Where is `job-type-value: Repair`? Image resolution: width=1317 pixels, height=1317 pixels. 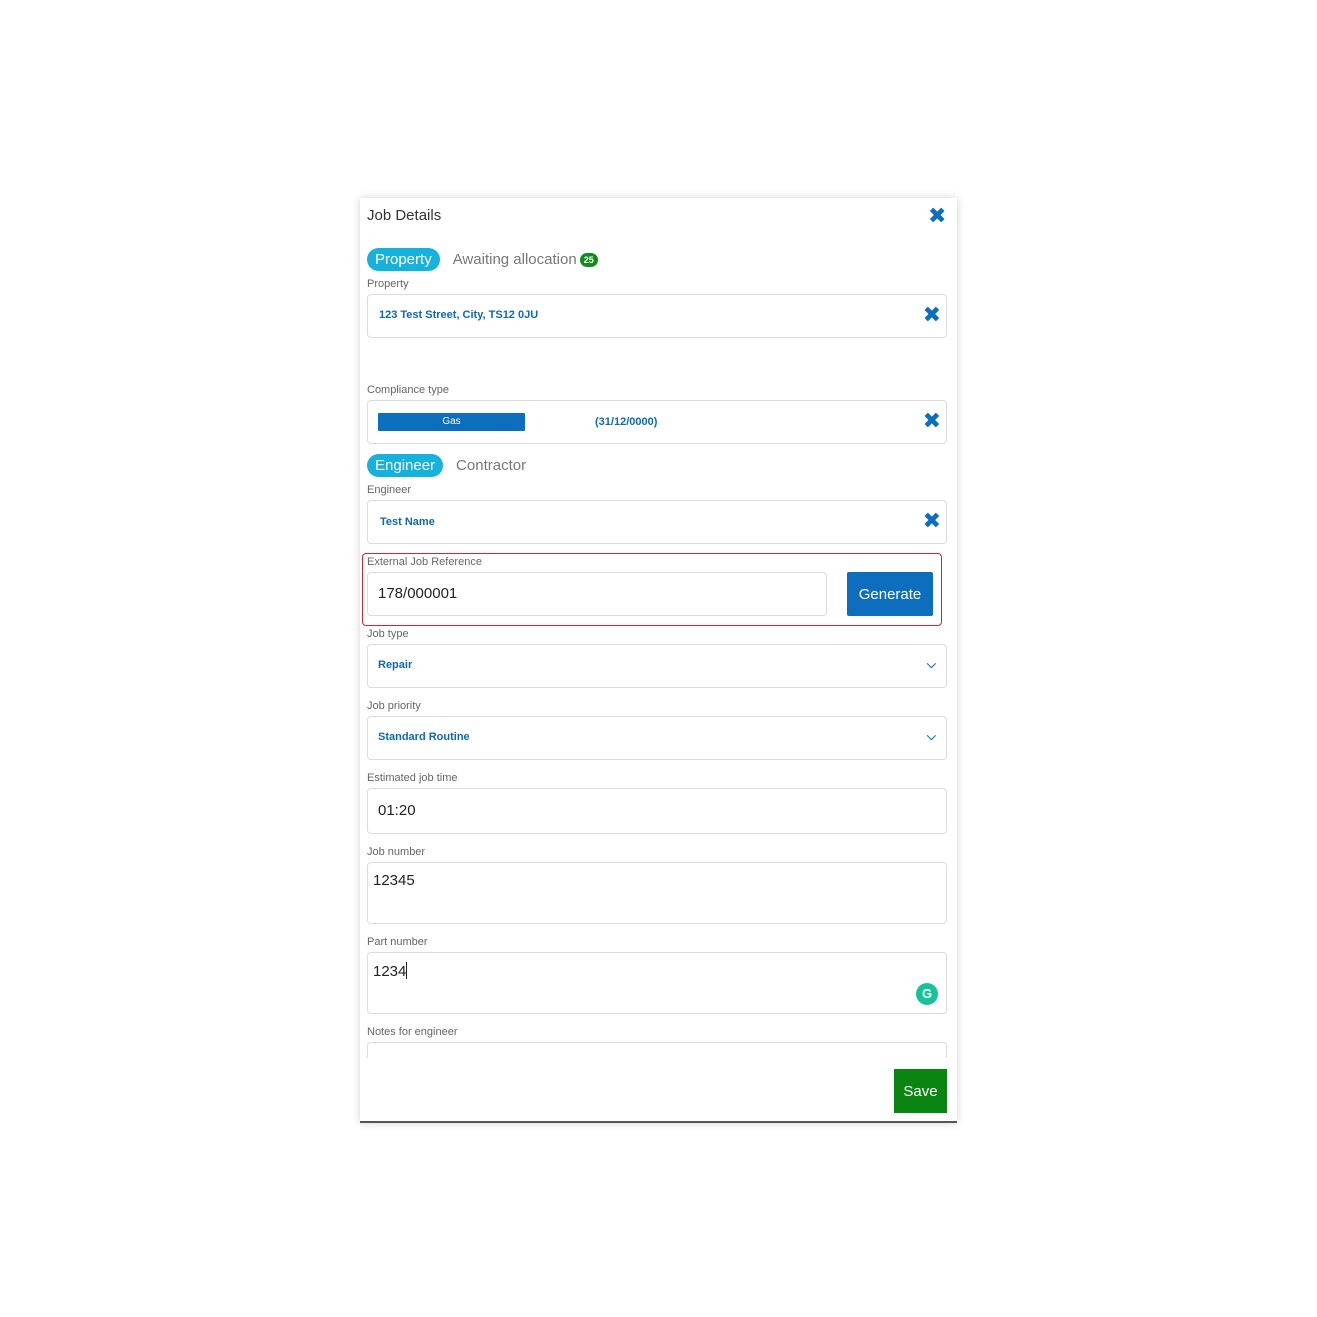 job-type-value: Repair is located at coordinates (395, 665).